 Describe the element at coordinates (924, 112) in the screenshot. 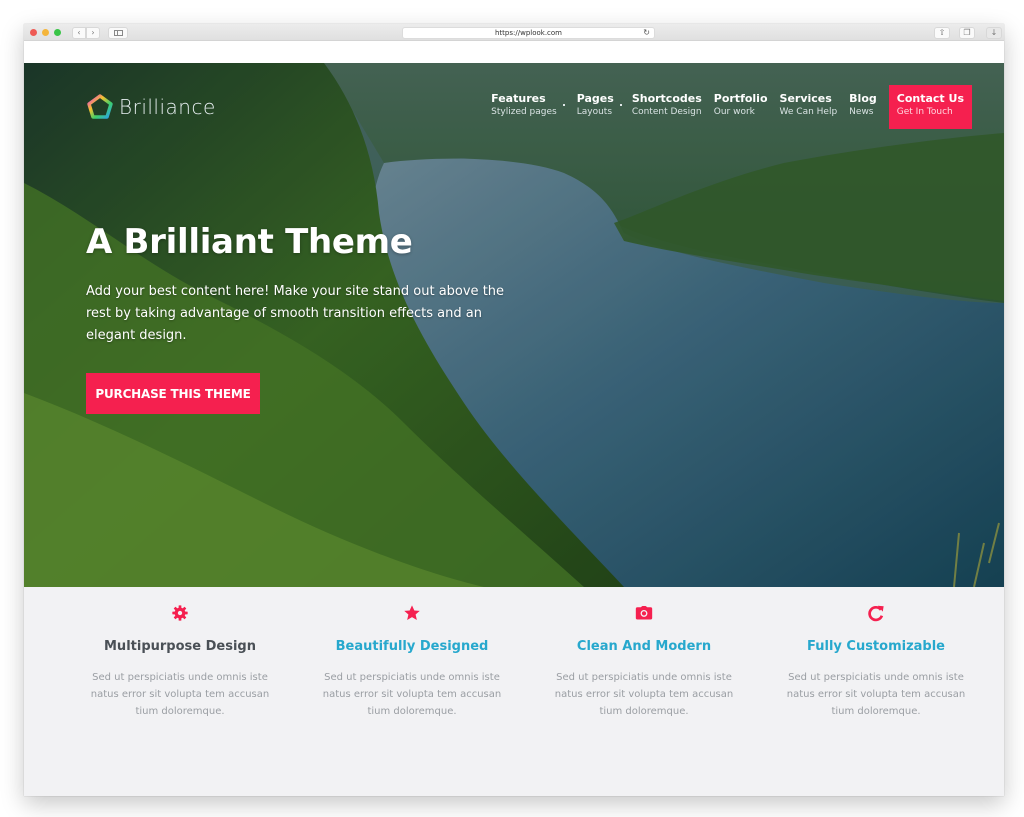

I see `nav-sublabel: Get In Touch` at that location.